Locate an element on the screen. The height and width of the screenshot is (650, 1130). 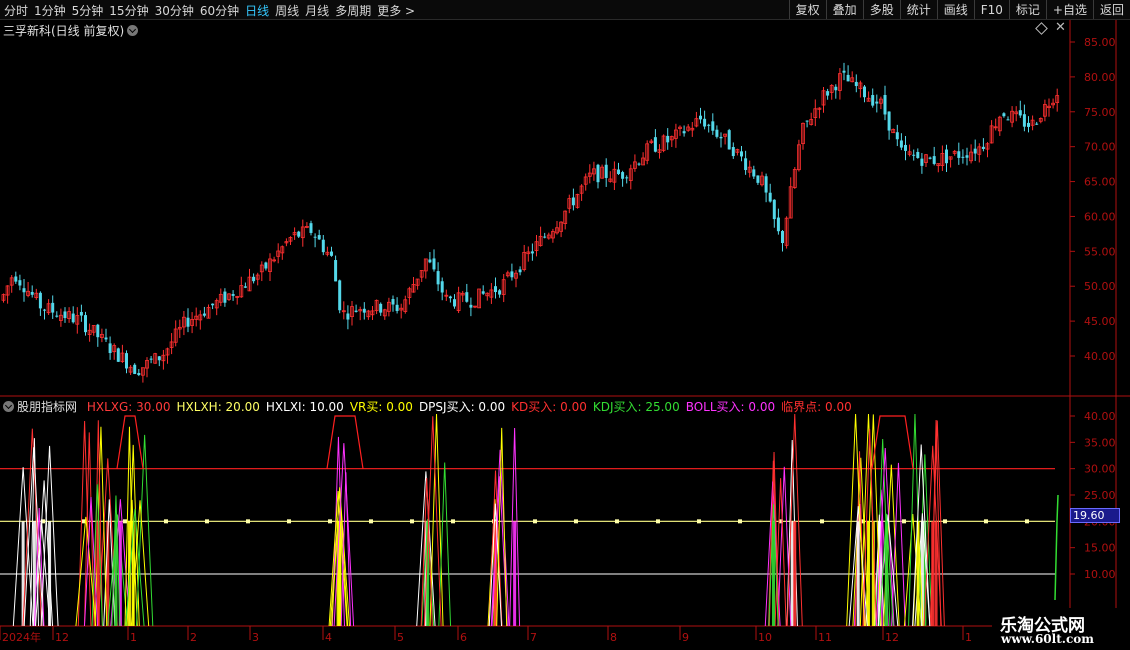
indicator-label-1: HXLXH: 20.00 is located at coordinates (218, 407).